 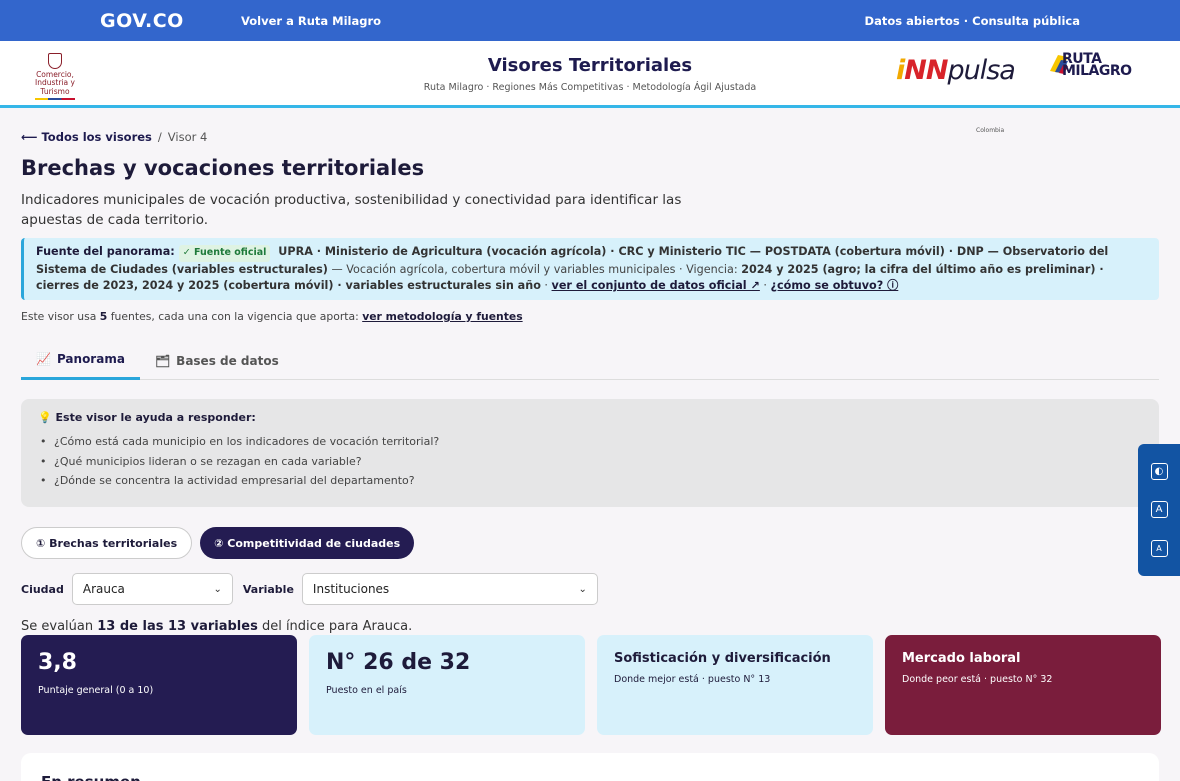 I want to click on ruta-logo-text: RUTA MILAGRO, so click(x=1097, y=65).